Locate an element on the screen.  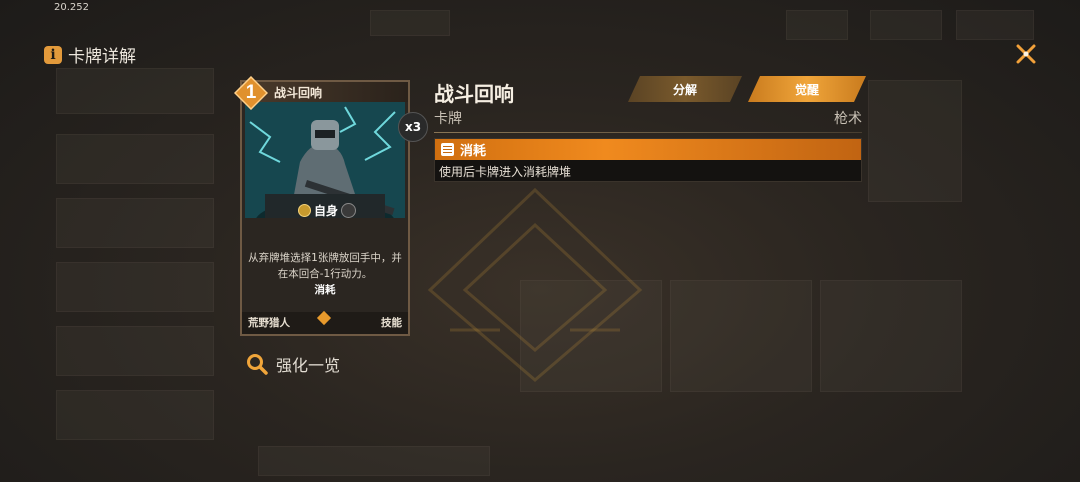
keyword-title: 消耗 is located at coordinates (473, 151).